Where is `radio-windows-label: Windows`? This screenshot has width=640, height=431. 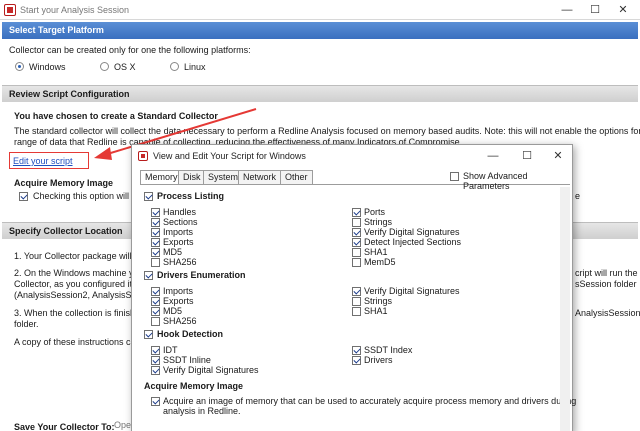 radio-windows-label: Windows is located at coordinates (47, 67).